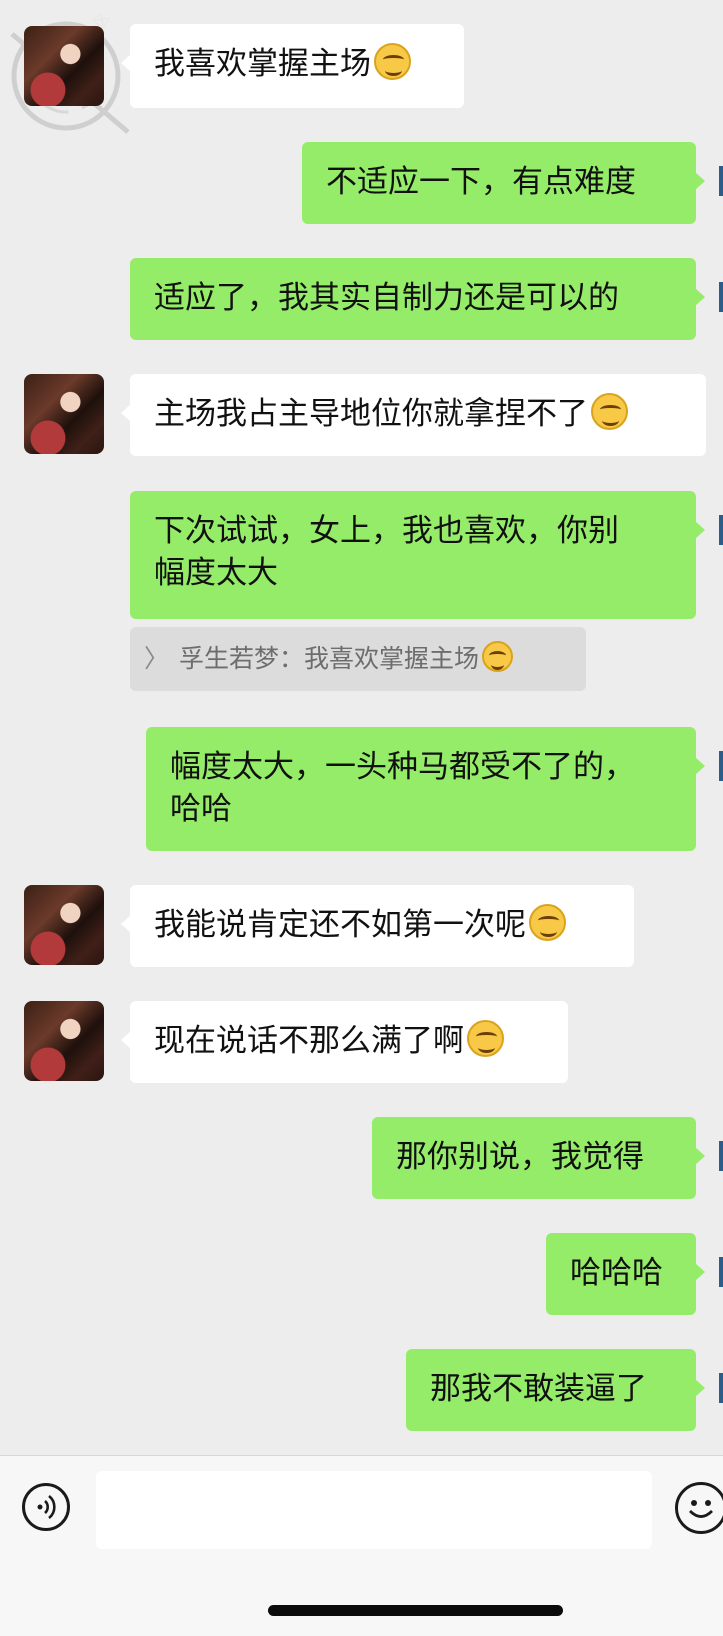 Image resolution: width=723 pixels, height=1636 pixels. I want to click on input-bar, so click(361, 1545).